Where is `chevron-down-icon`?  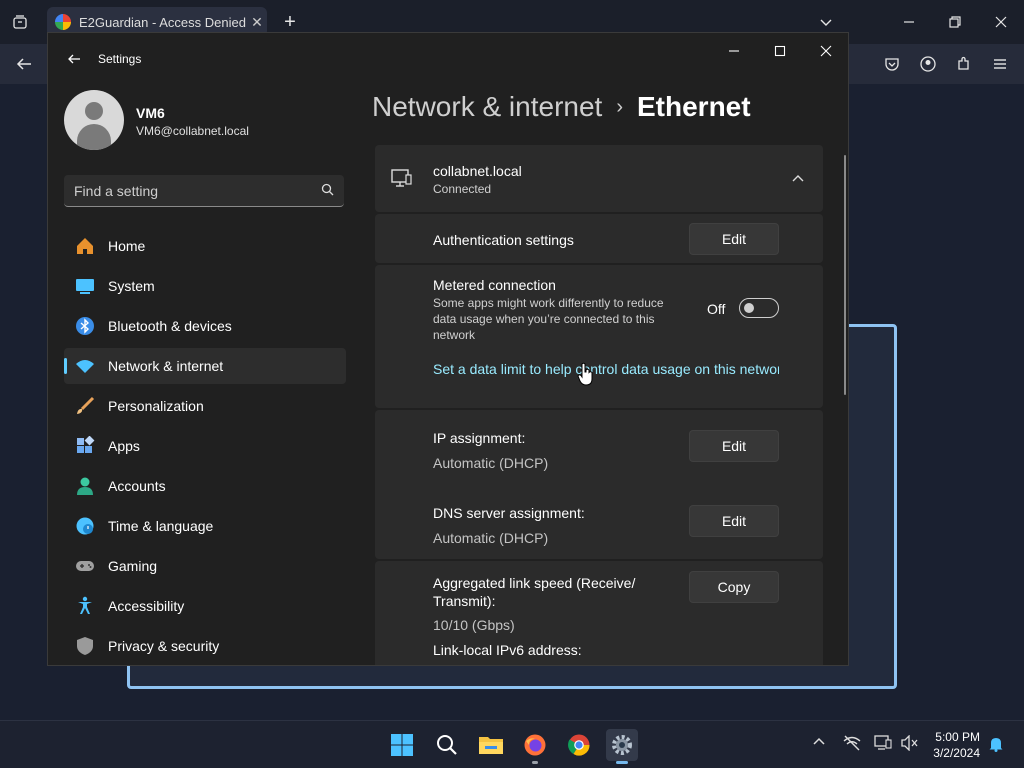 chevron-down-icon is located at coordinates (826, 22).